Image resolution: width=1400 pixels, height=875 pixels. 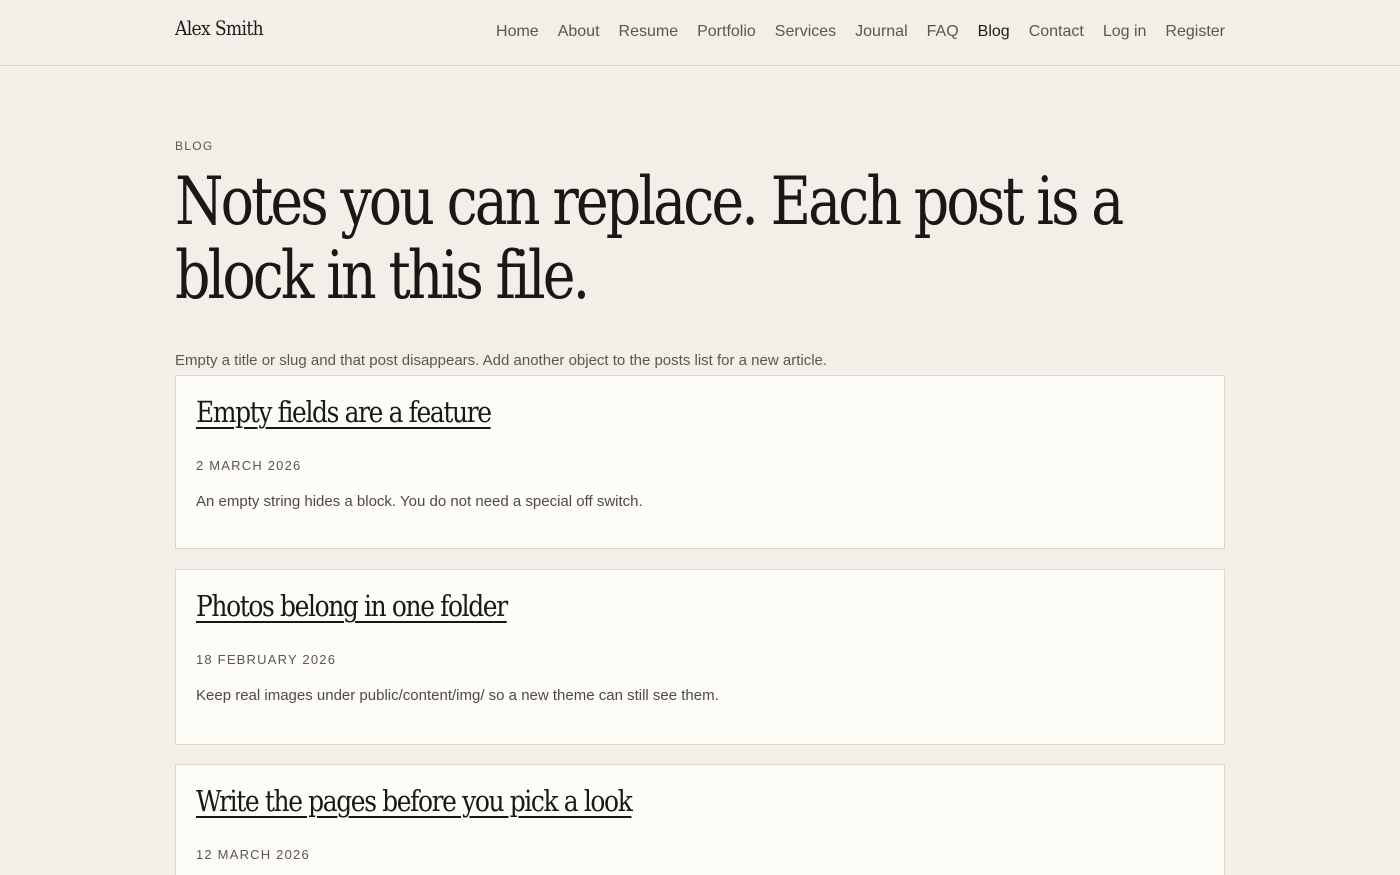 What do you see at coordinates (1195, 32) in the screenshot?
I see `nav-link-register: Register` at bounding box center [1195, 32].